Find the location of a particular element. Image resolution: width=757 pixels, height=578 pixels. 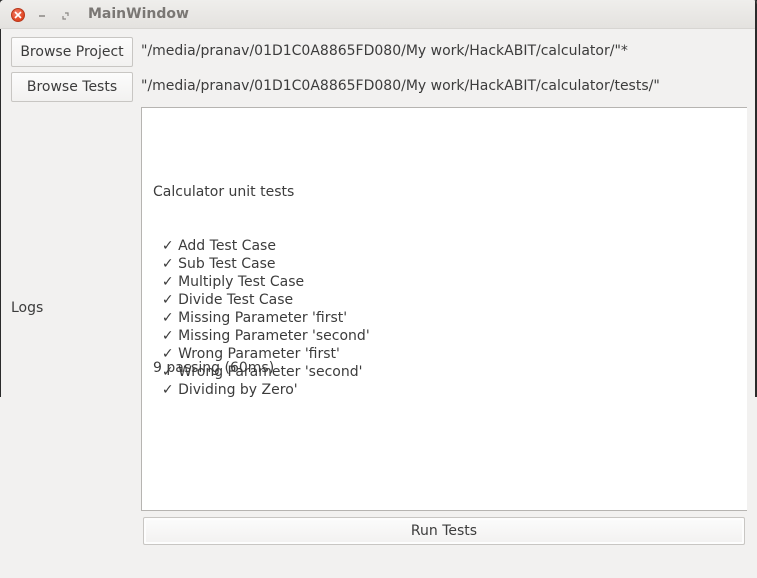

log-item-label: Missing Parameter 'second' is located at coordinates (274, 336).